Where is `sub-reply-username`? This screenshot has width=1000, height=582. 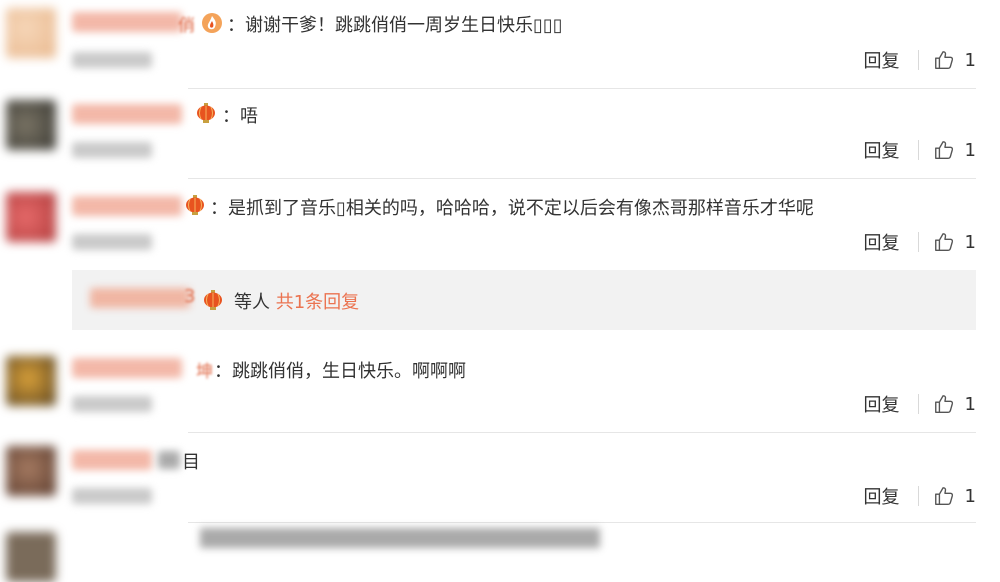 sub-reply-username is located at coordinates (140, 298).